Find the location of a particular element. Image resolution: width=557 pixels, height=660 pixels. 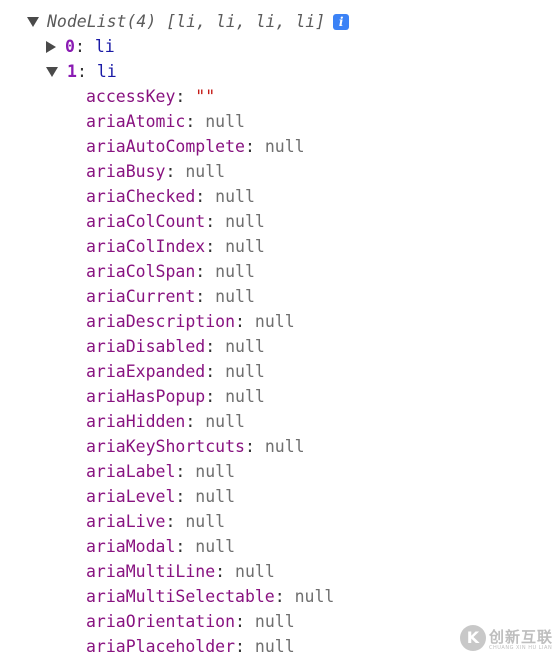

property-name: ariaKeyShortcuts is located at coordinates (165, 446).